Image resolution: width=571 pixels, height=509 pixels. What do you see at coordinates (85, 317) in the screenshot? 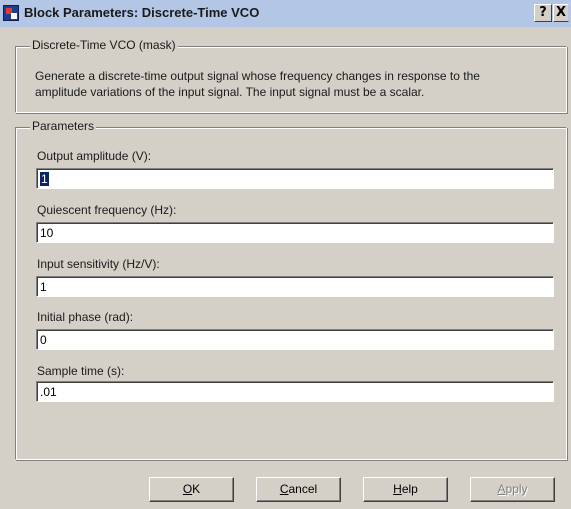
I see `initial-phase-label: Initial phase (rad):` at bounding box center [85, 317].